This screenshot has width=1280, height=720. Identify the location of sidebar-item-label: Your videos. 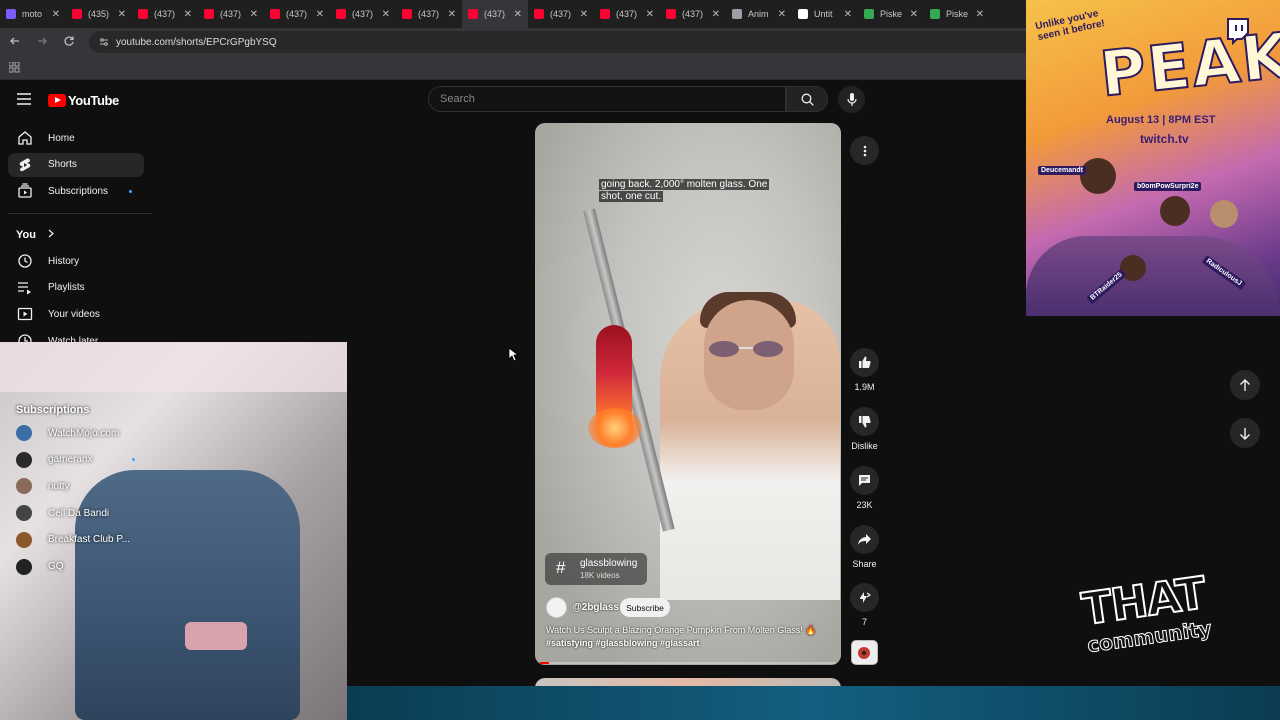
(74, 314).